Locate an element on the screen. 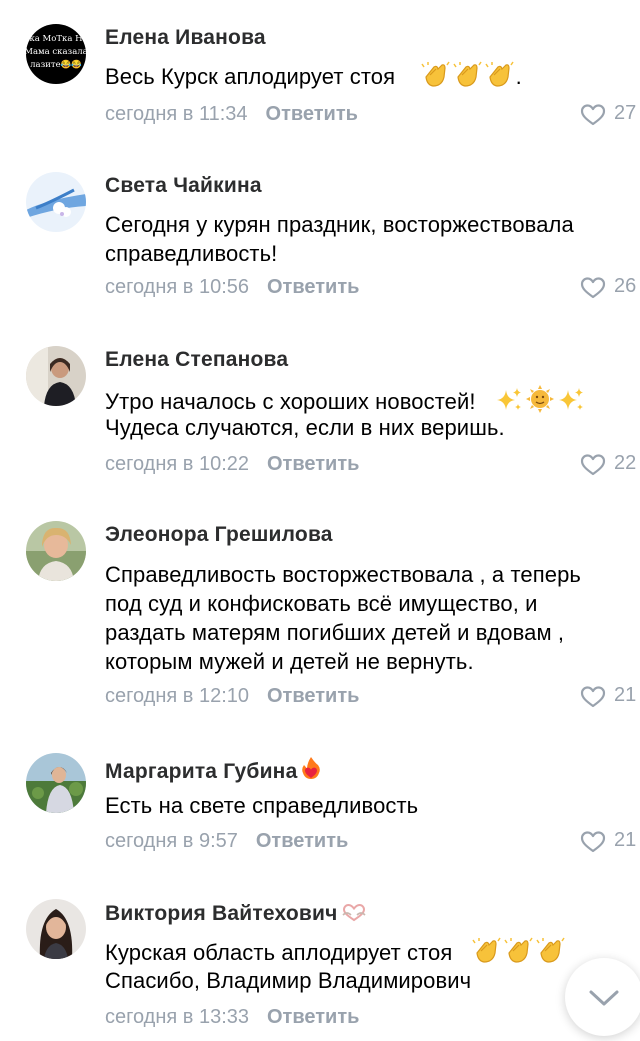 Image resolution: width=640 pixels, height=1041 pixels. comment-text: Есть на свете справедливость is located at coordinates (261, 805).